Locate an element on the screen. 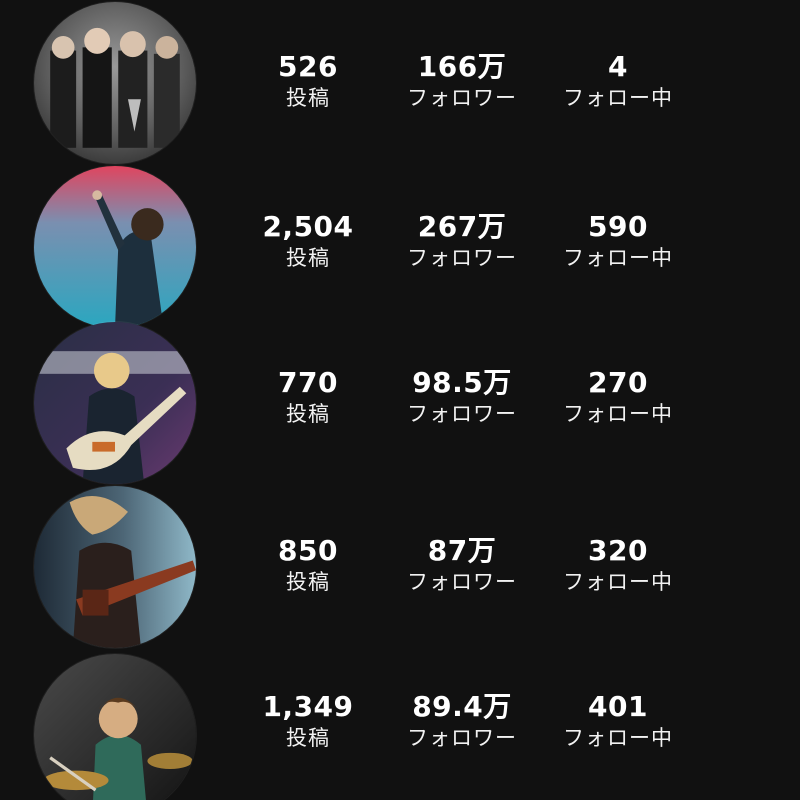 This screenshot has width=800, height=800. posts-stat: 1,349 投稿 is located at coordinates (308, 721).